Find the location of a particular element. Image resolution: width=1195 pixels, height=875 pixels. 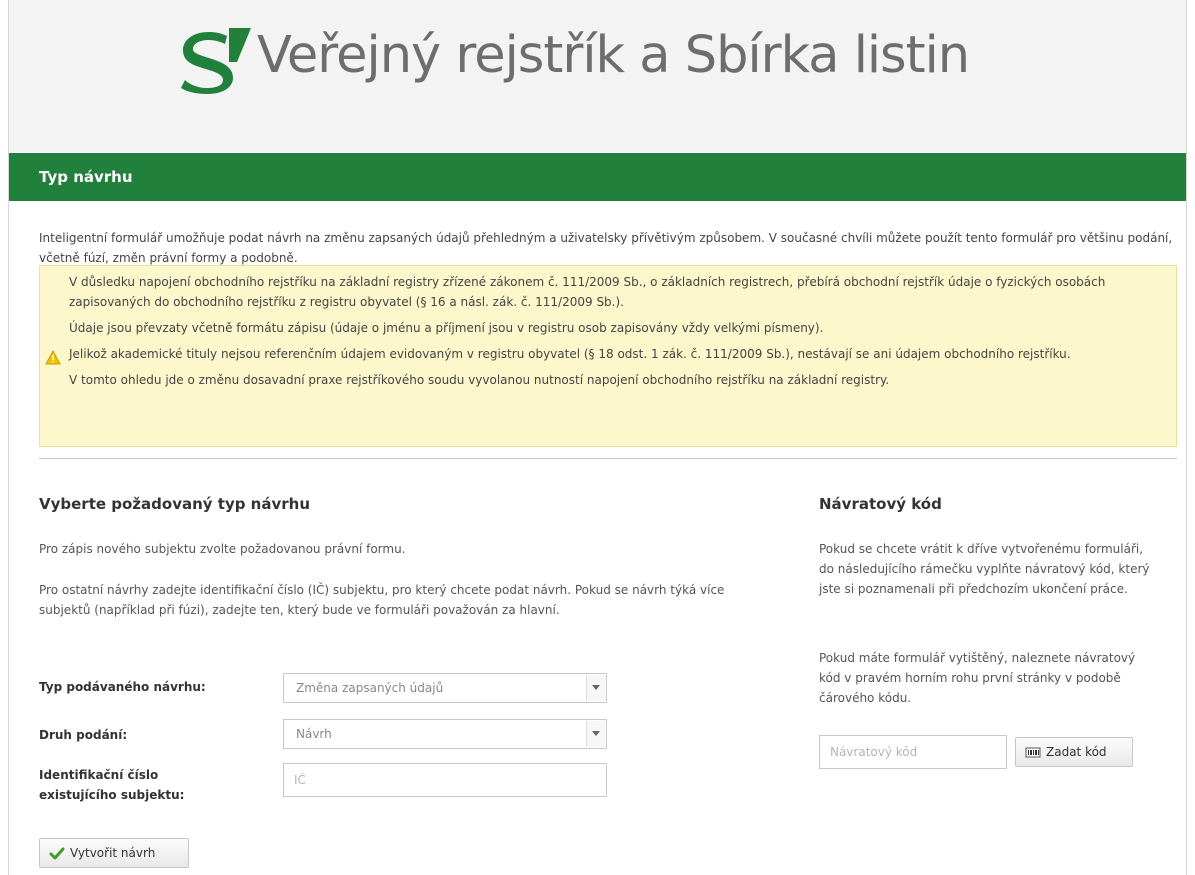

proposal-type-select: Změna zapsaných údajů is located at coordinates (445, 688).